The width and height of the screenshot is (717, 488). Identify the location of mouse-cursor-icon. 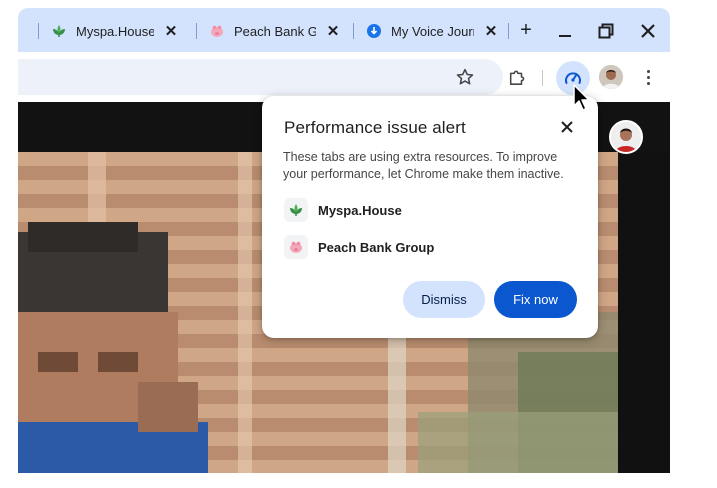
(581, 97).